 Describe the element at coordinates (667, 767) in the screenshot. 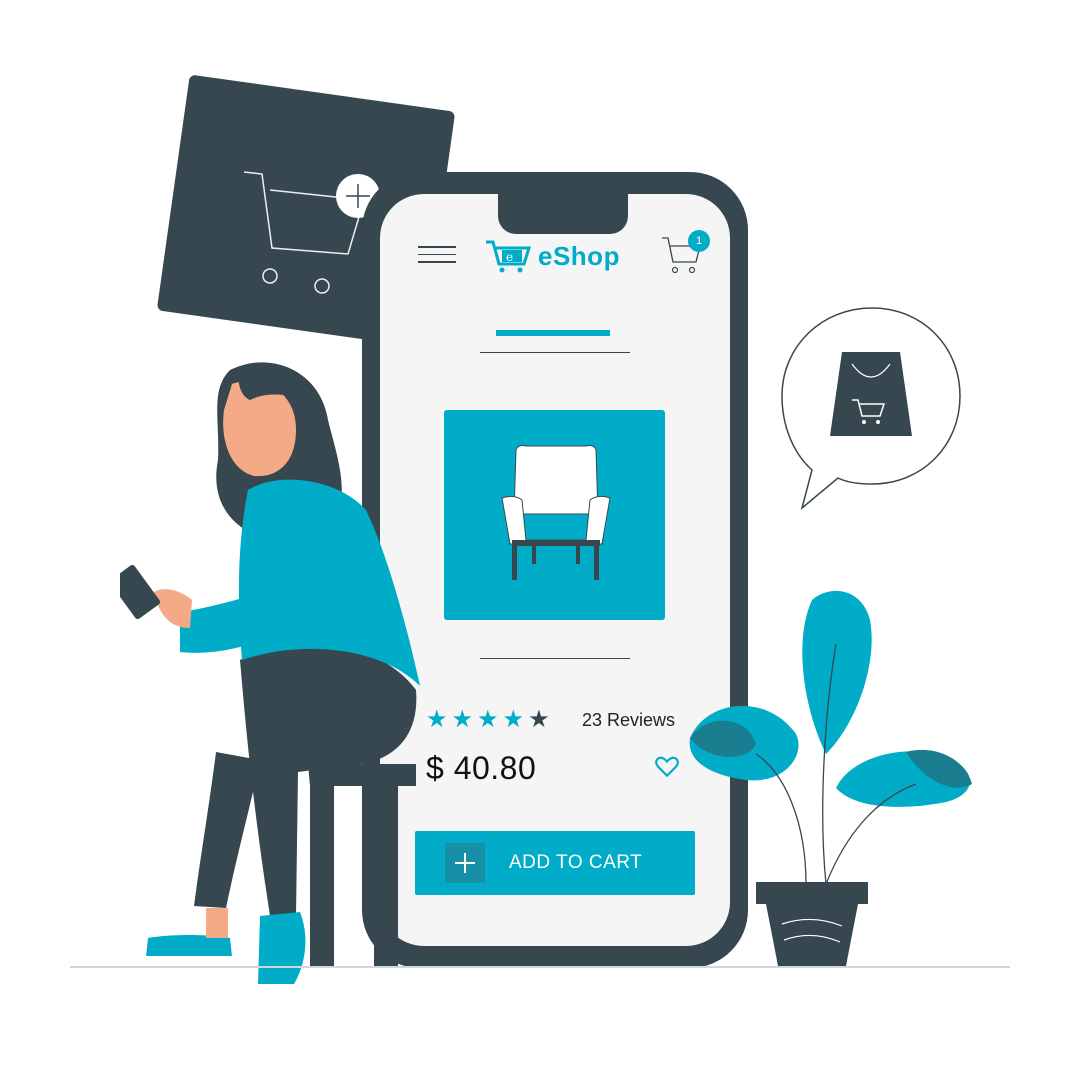

I see `heart-icon` at that location.